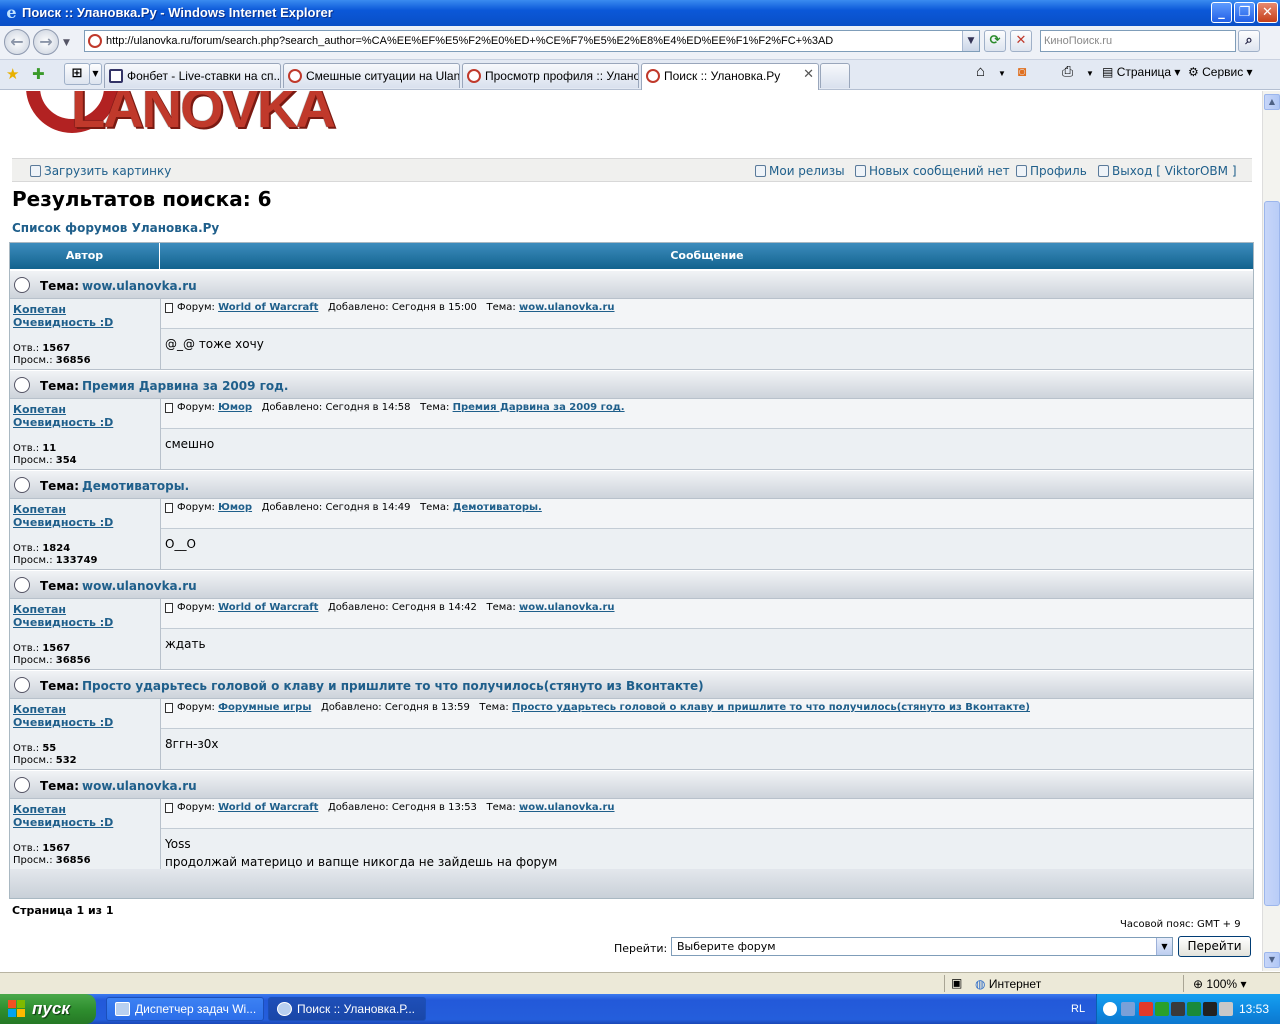 The image size is (1280, 1024). Describe the element at coordinates (800, 171) in the screenshot. I see `my-releases-link: Мои релизы` at that location.